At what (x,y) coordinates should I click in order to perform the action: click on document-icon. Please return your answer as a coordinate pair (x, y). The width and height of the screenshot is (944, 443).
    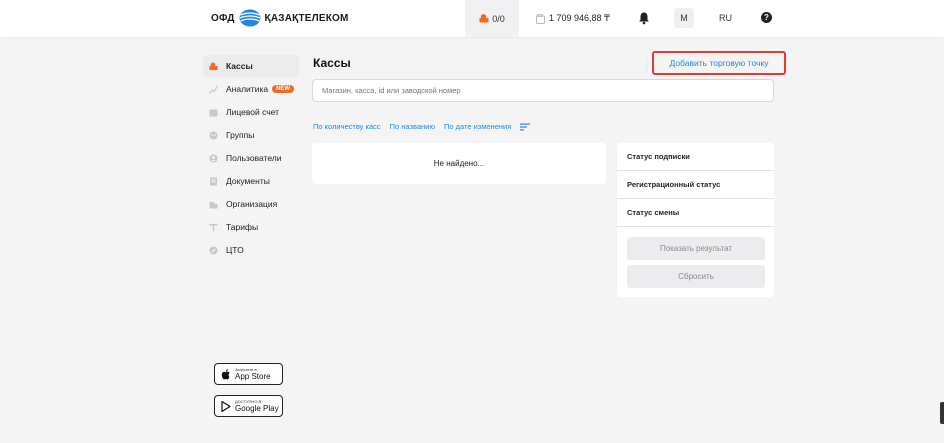
    Looking at the image, I should click on (213, 181).